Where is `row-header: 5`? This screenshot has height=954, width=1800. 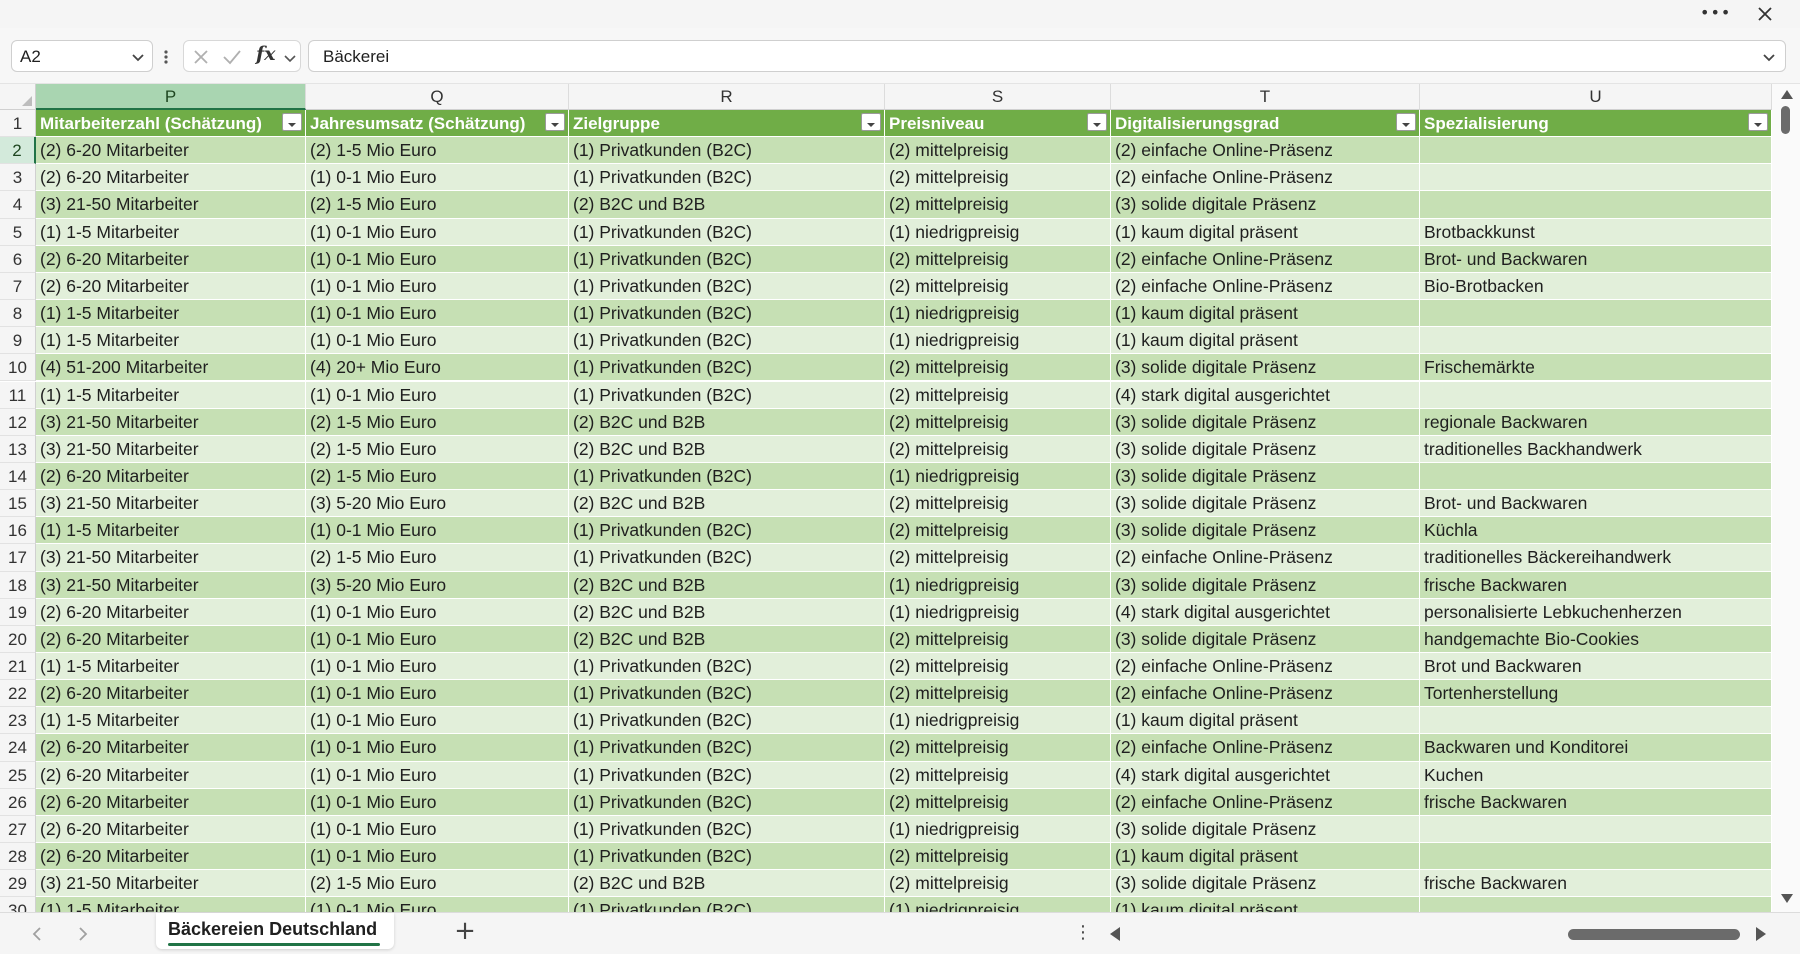 row-header: 5 is located at coordinates (18, 232).